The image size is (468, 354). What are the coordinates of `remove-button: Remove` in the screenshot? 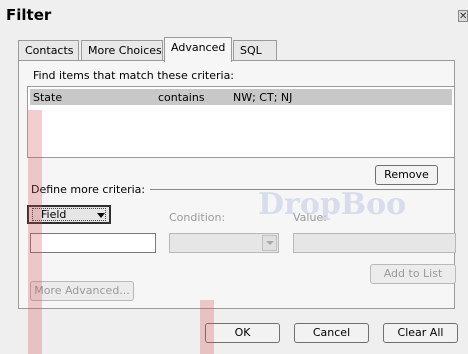 It's located at (406, 175).